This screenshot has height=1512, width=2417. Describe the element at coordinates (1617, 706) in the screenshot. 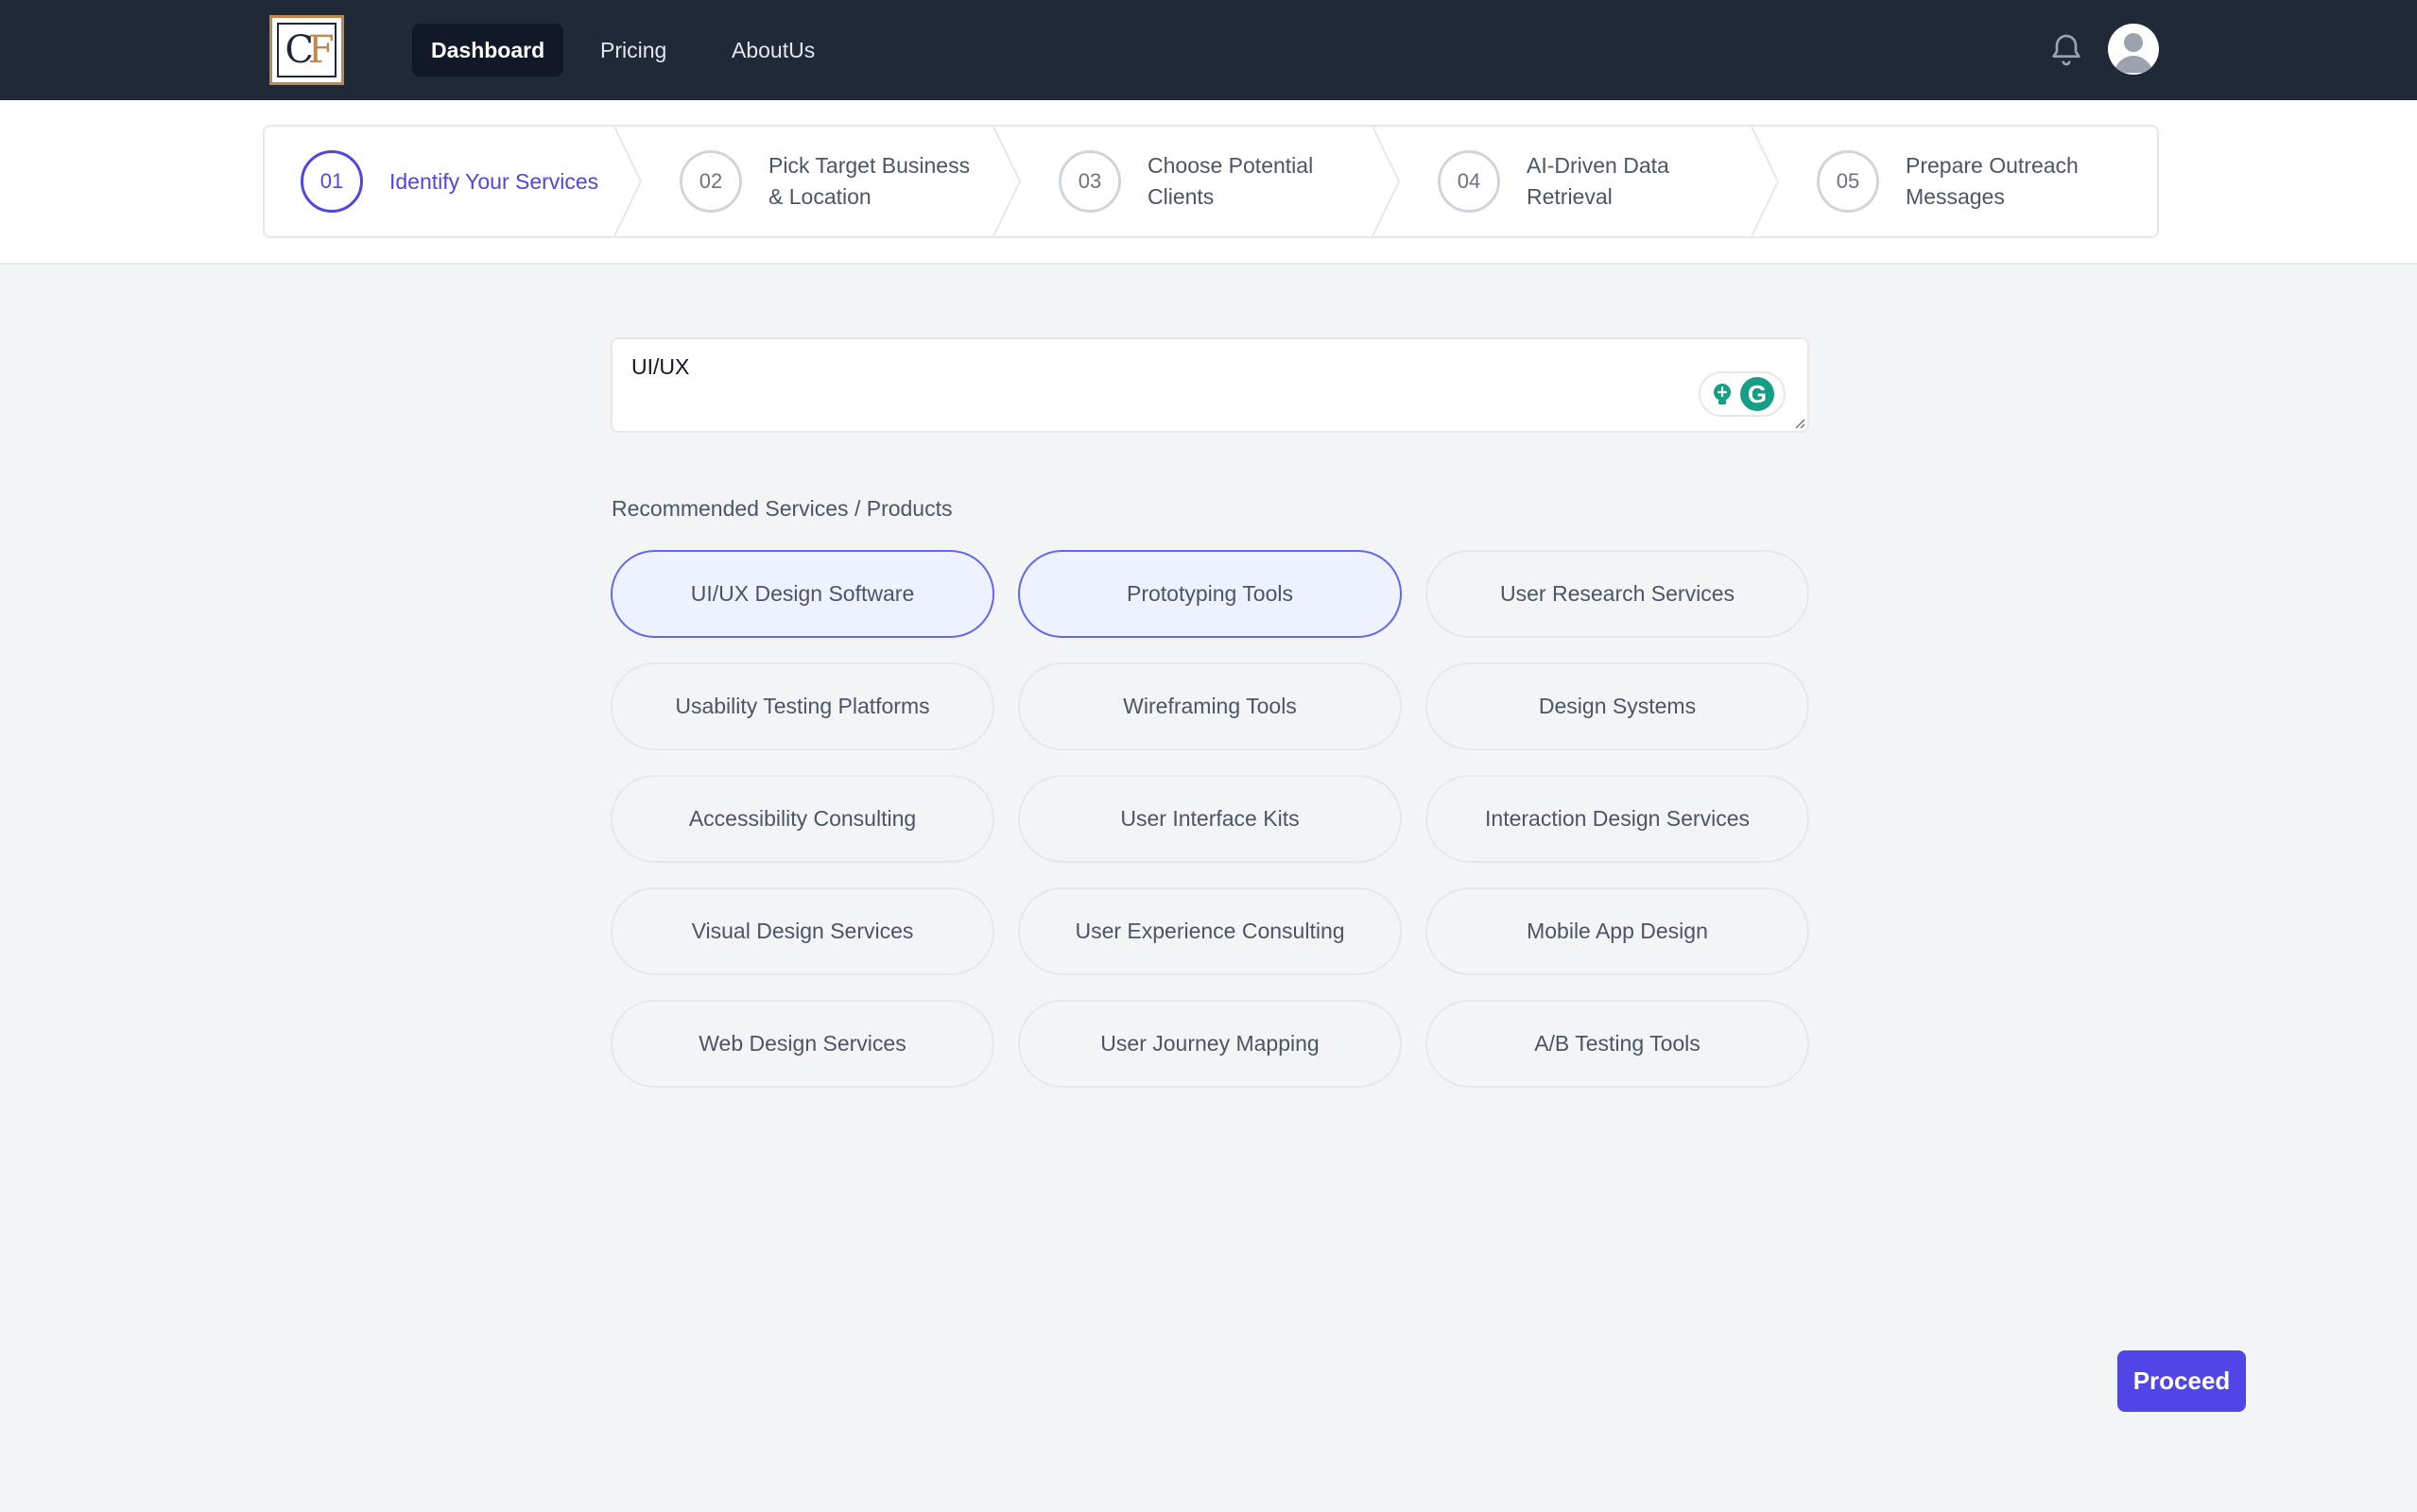

I see `service-chip-design-systems: Design Systems` at that location.